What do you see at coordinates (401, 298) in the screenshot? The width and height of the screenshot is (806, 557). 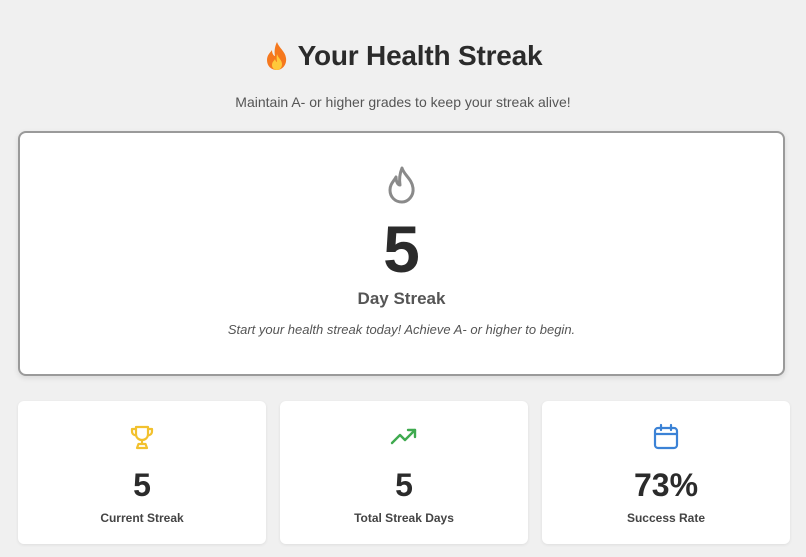 I see `streak-label: Day Streak` at bounding box center [401, 298].